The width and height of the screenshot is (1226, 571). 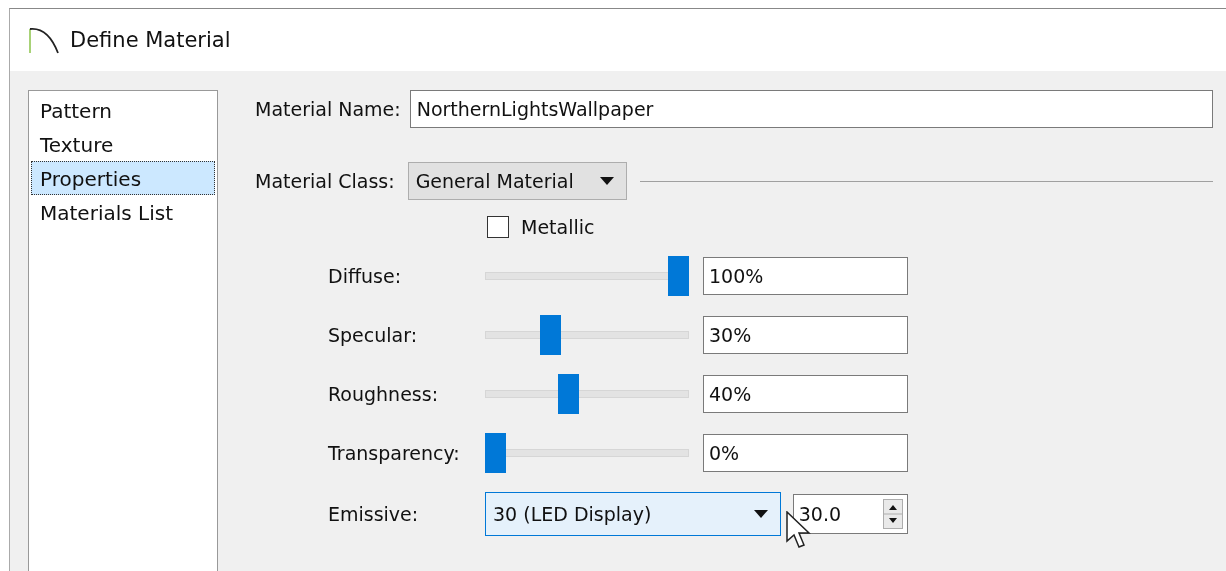 I want to click on spinner-icon, so click(x=893, y=514).